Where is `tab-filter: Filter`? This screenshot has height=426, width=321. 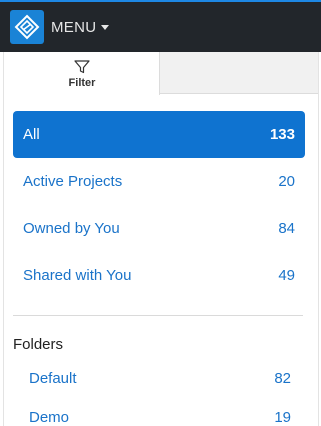 tab-filter: Filter is located at coordinates (82, 73).